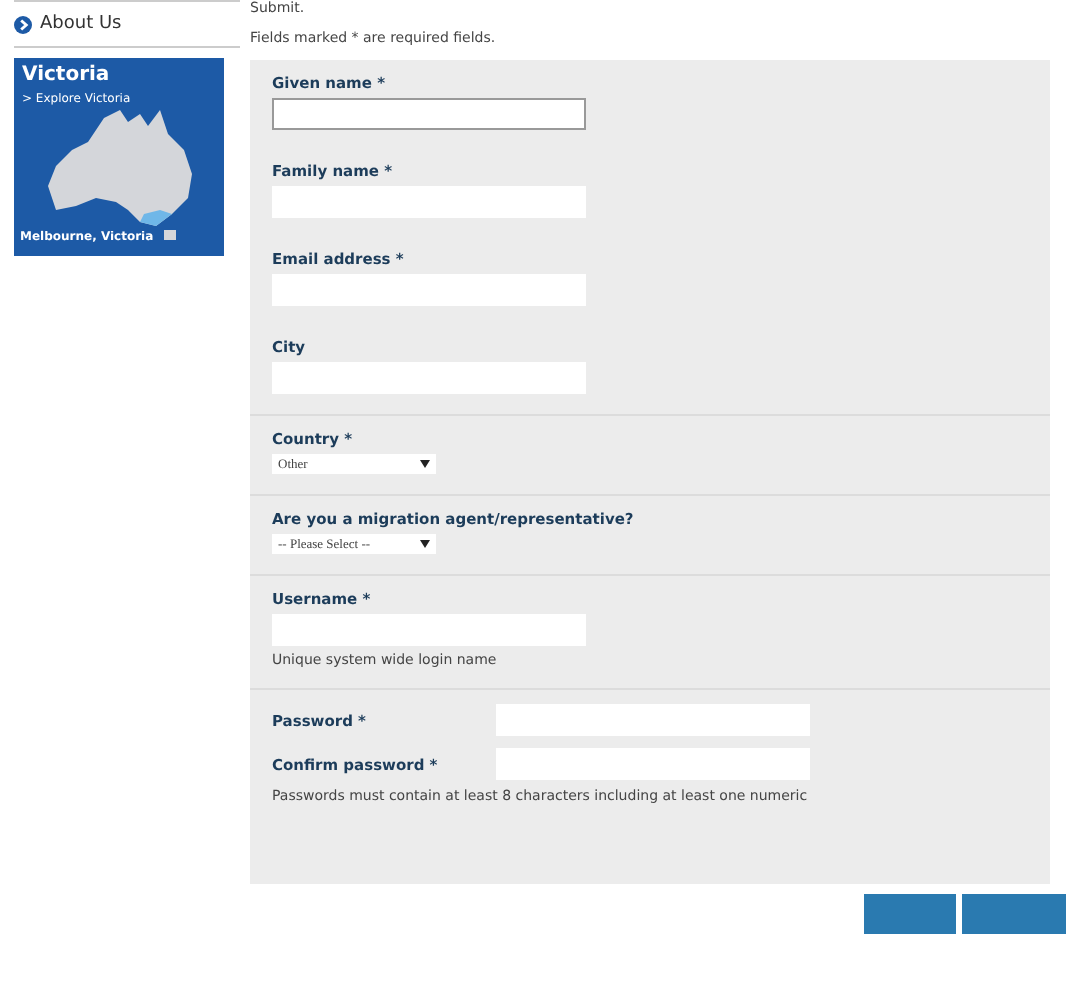  Describe the element at coordinates (66, 75) in the screenshot. I see `promo-title: Victoria` at that location.